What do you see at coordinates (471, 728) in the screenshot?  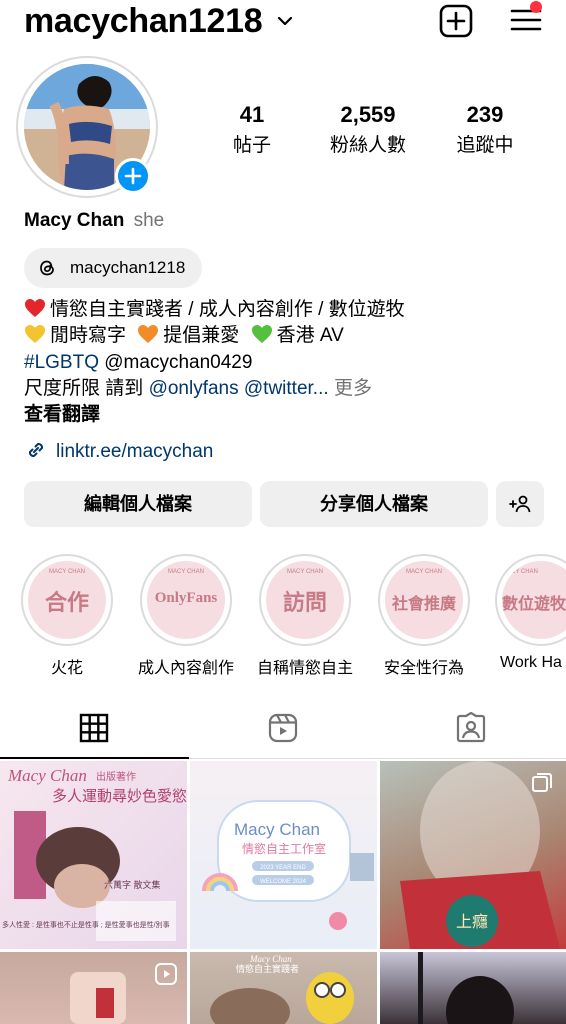 I see `tagged-icon` at bounding box center [471, 728].